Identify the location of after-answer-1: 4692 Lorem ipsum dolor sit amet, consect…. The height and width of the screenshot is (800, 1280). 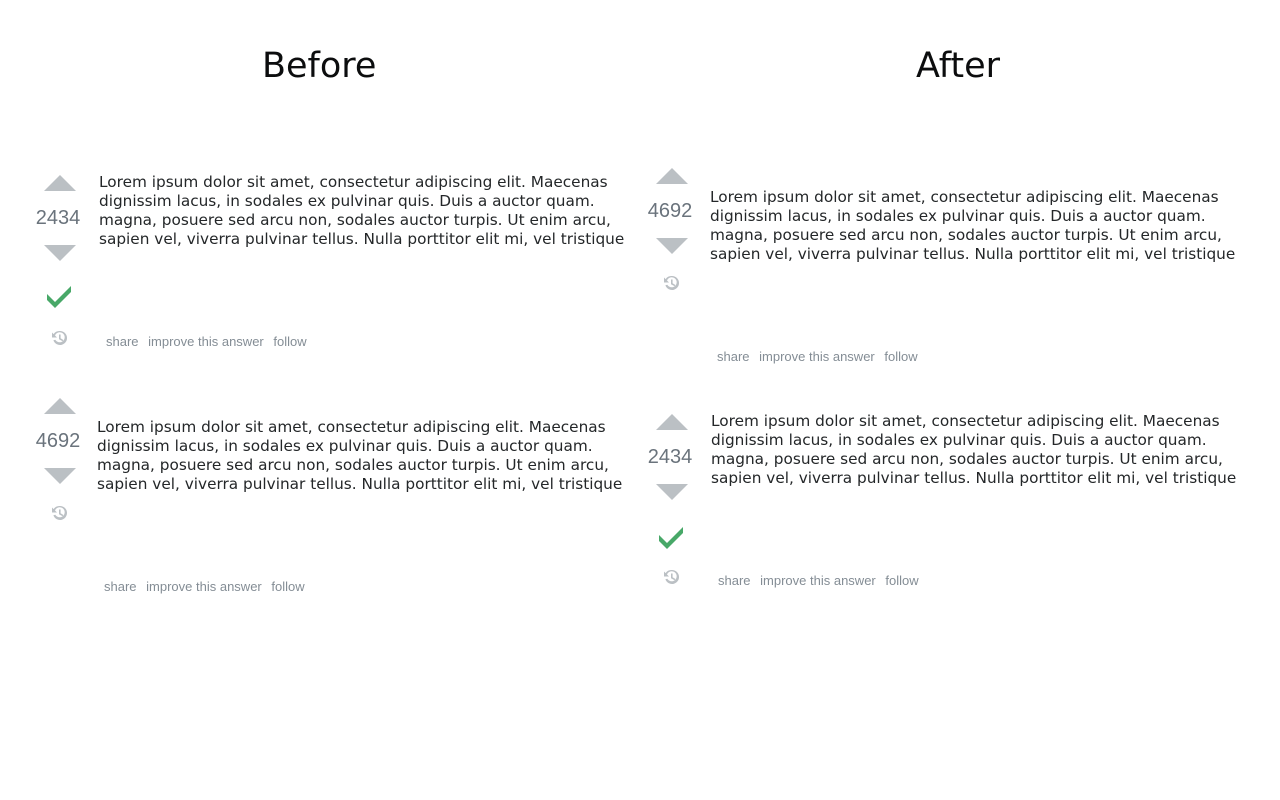
(956, 268).